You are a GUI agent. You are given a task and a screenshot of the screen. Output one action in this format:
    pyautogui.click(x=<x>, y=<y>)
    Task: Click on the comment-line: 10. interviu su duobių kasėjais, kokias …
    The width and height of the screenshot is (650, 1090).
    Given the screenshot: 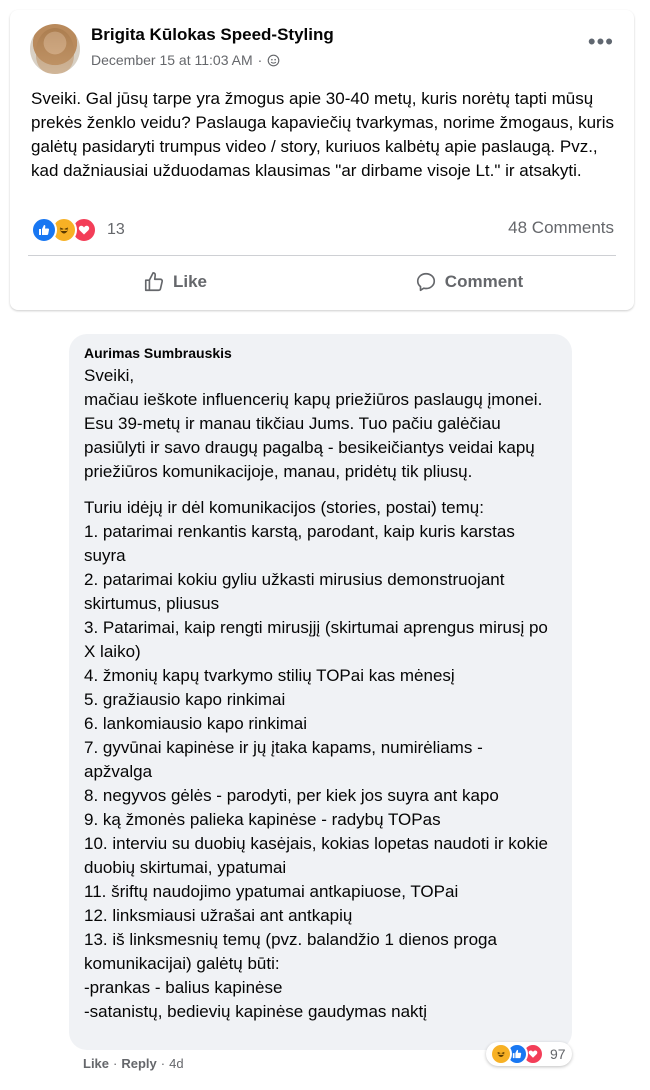 What is the action you would take?
    pyautogui.click(x=316, y=855)
    